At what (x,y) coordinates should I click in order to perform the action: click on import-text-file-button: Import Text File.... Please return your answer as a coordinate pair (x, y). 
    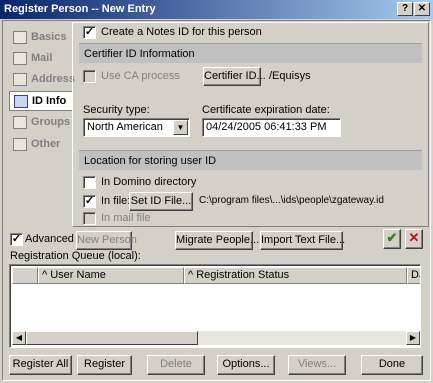
    Looking at the image, I should click on (303, 240).